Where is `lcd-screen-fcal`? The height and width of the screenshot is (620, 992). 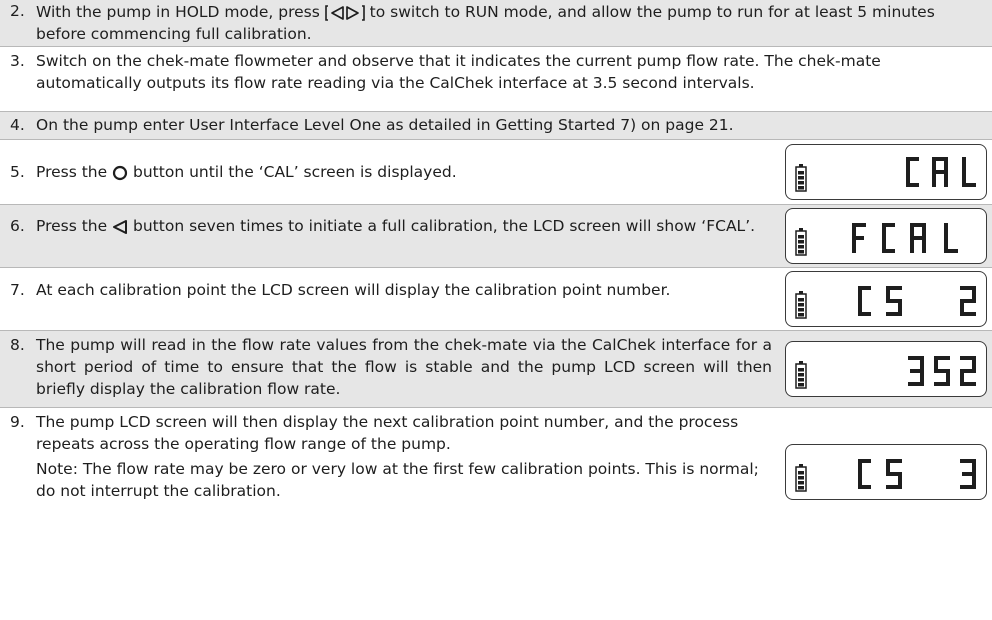
lcd-screen-fcal is located at coordinates (886, 236).